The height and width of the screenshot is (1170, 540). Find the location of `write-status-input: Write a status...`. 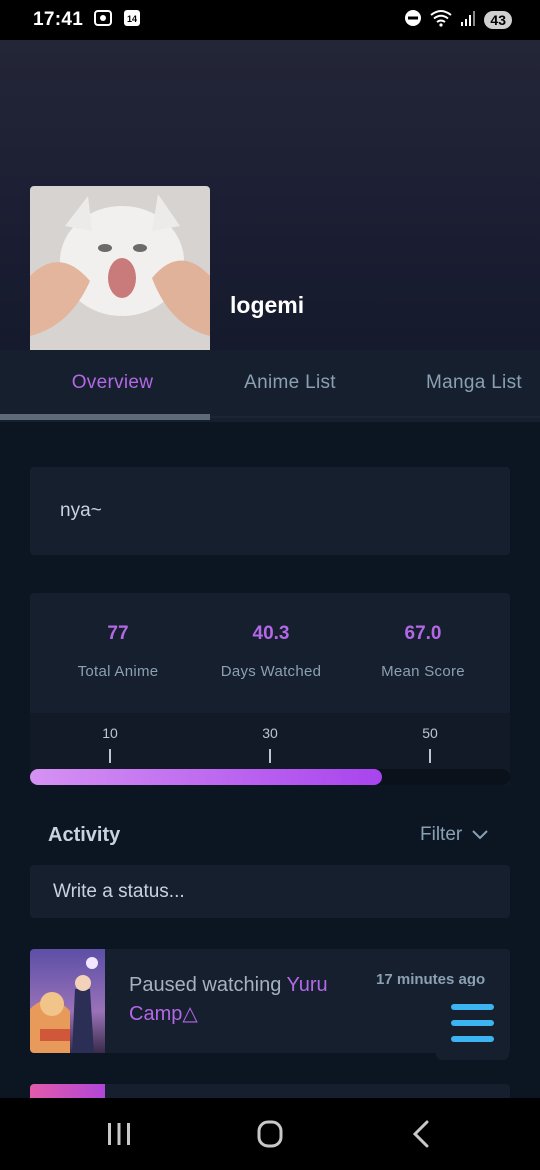

write-status-input: Write a status... is located at coordinates (270, 891).